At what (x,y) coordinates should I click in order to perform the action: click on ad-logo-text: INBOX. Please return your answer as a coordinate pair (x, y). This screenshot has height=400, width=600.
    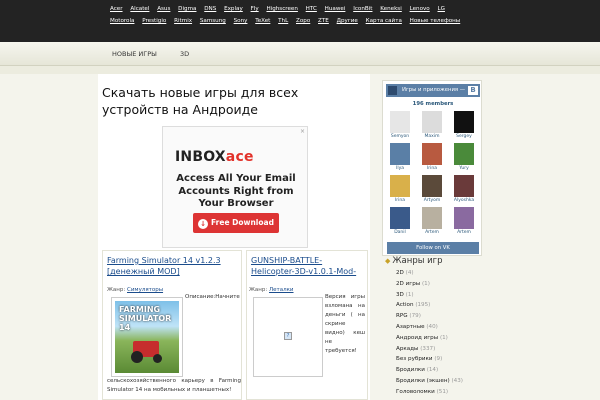
    Looking at the image, I should click on (200, 157).